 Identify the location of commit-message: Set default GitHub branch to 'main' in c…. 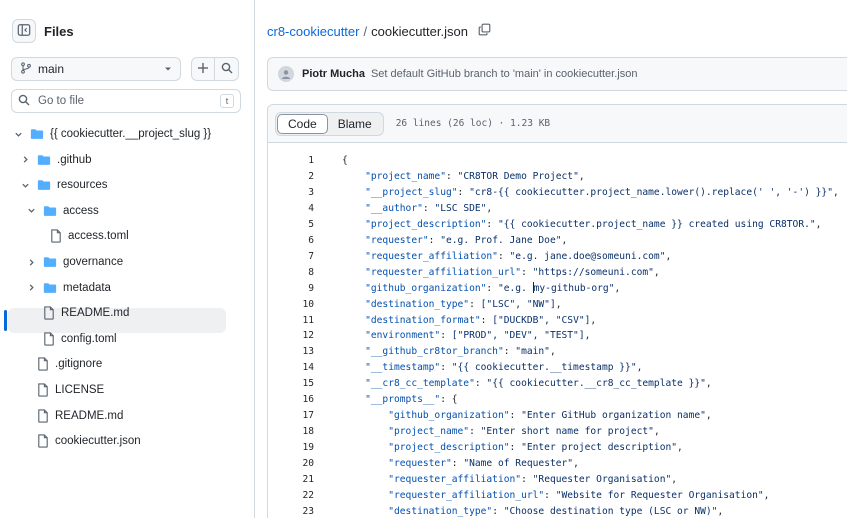
(504, 74).